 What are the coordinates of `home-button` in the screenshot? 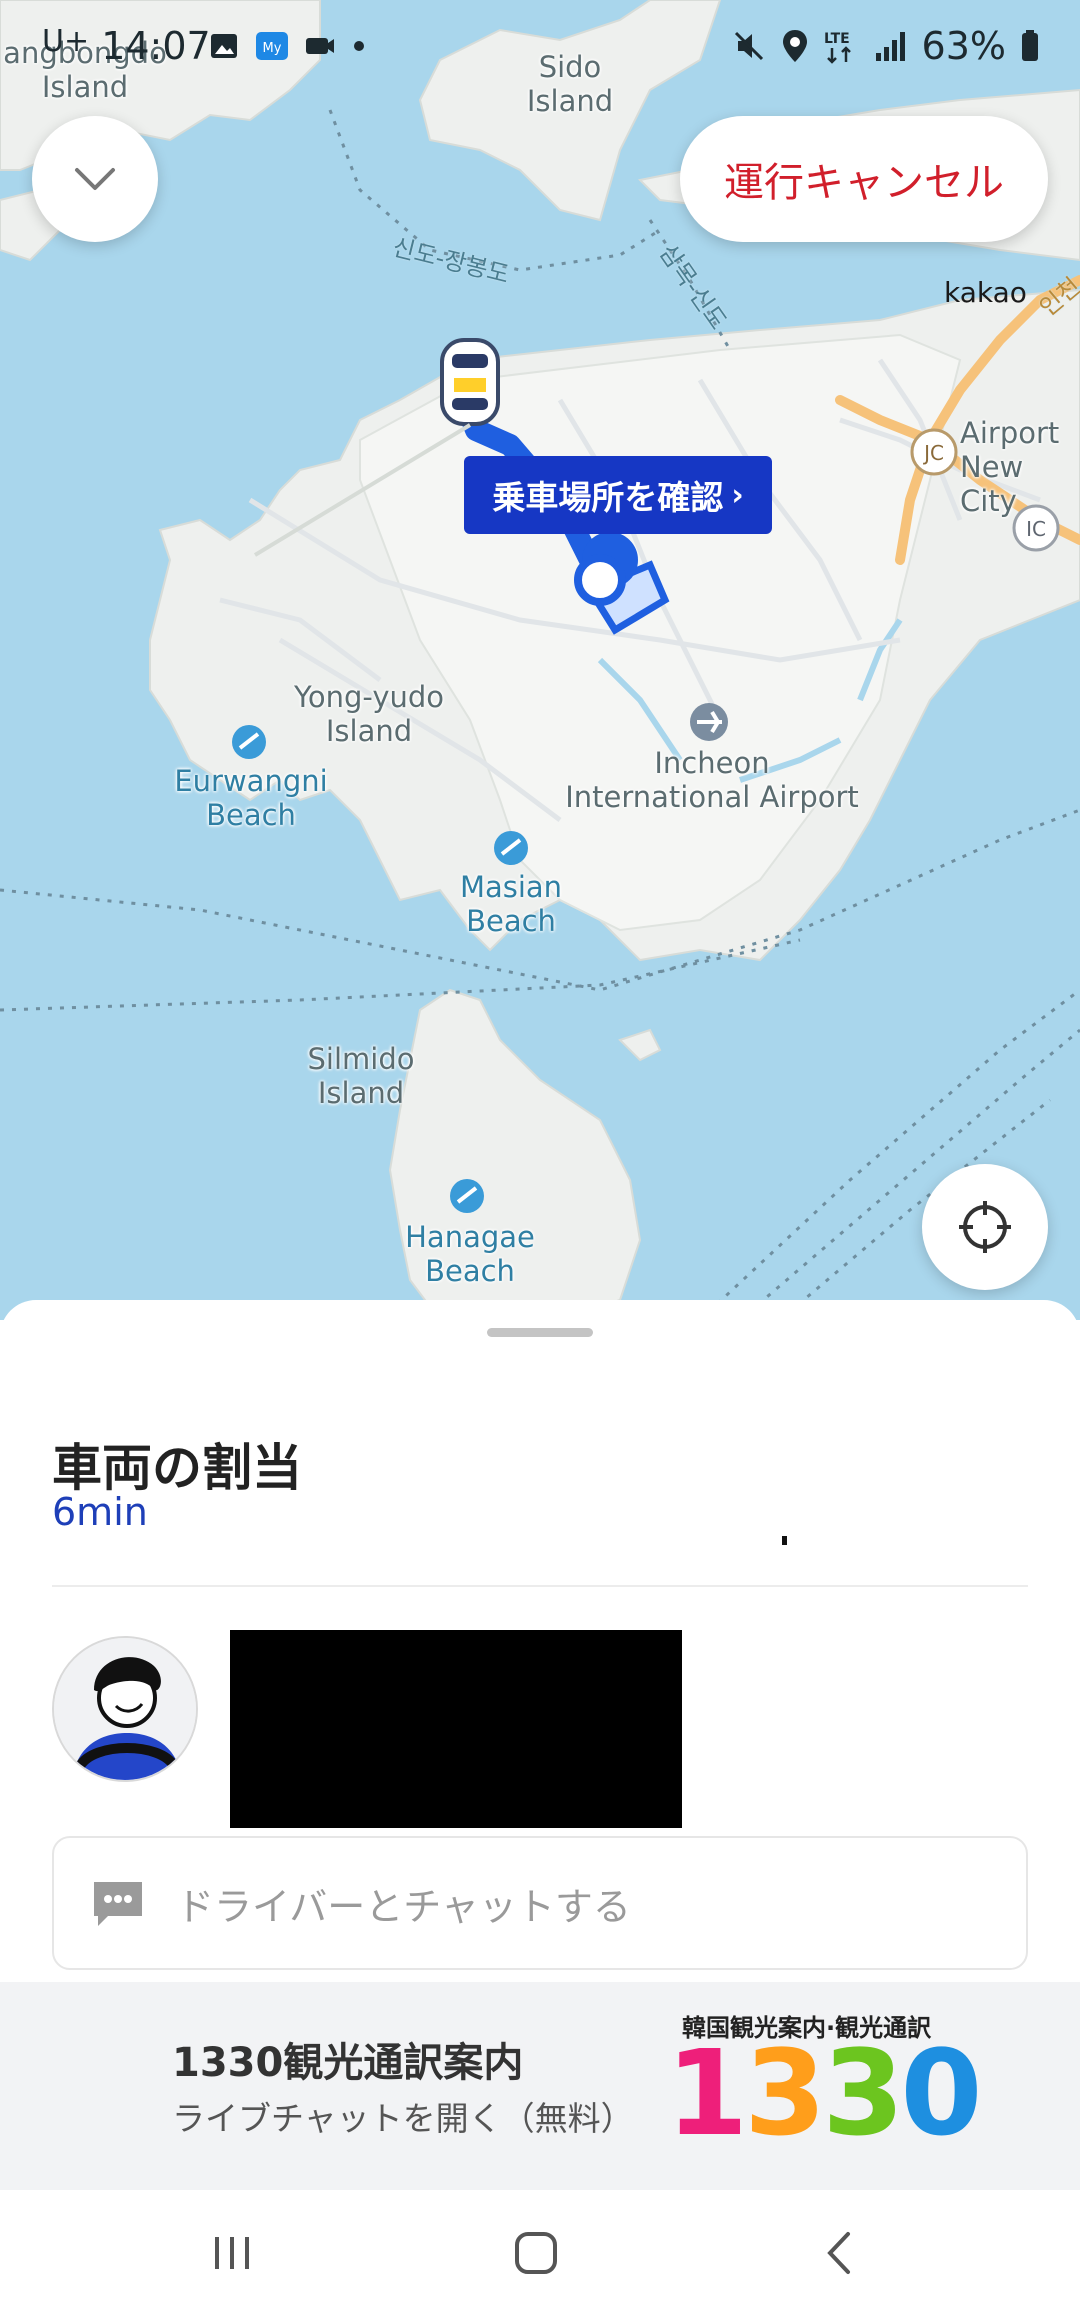 It's located at (536, 2253).